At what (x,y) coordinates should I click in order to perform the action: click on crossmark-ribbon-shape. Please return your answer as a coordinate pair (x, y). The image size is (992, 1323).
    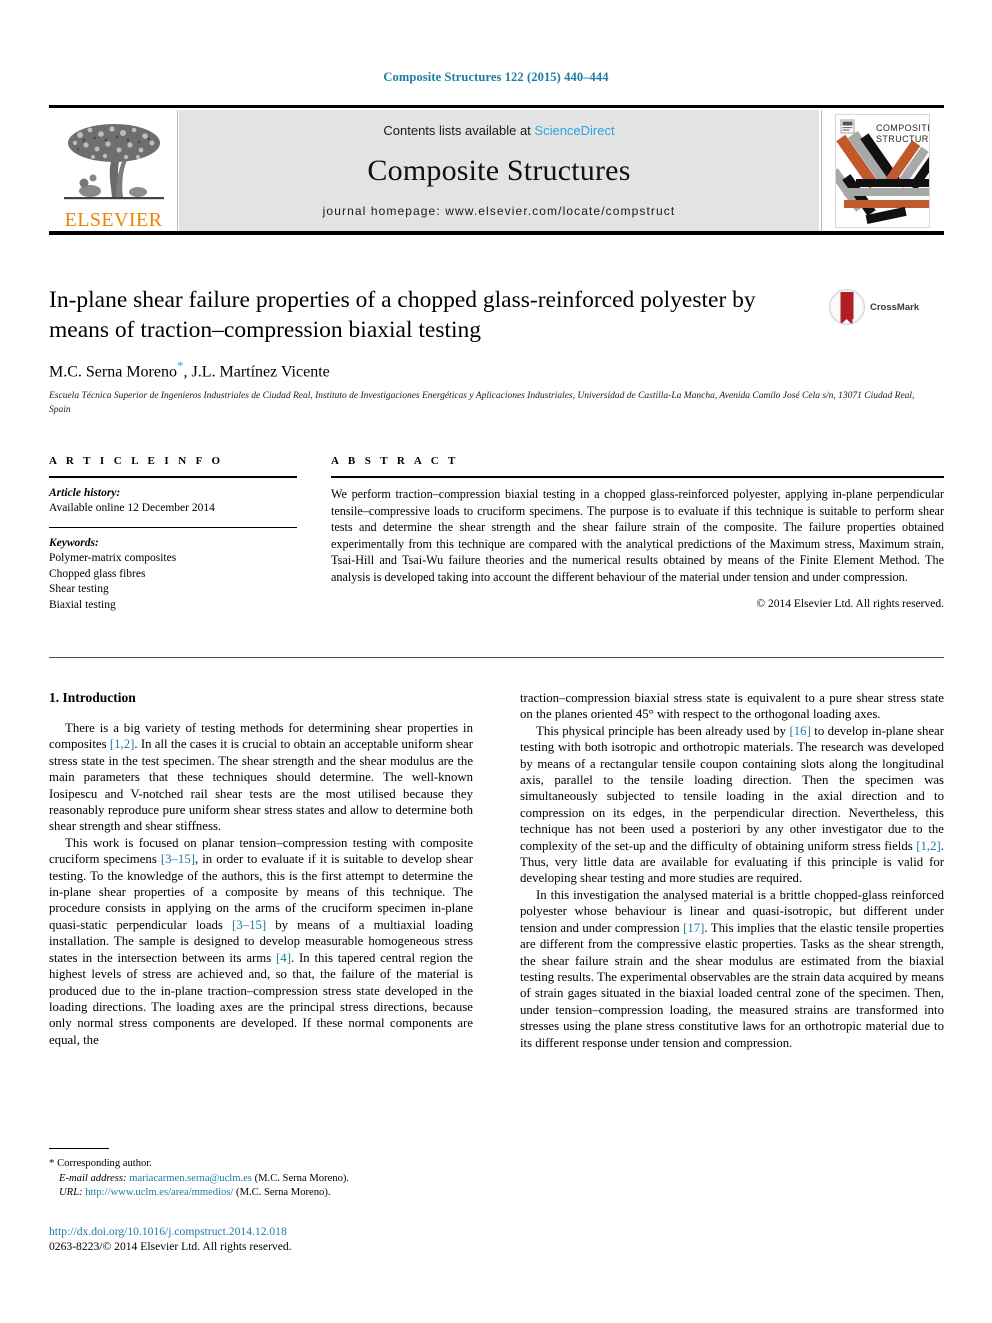
    Looking at the image, I should click on (847, 308).